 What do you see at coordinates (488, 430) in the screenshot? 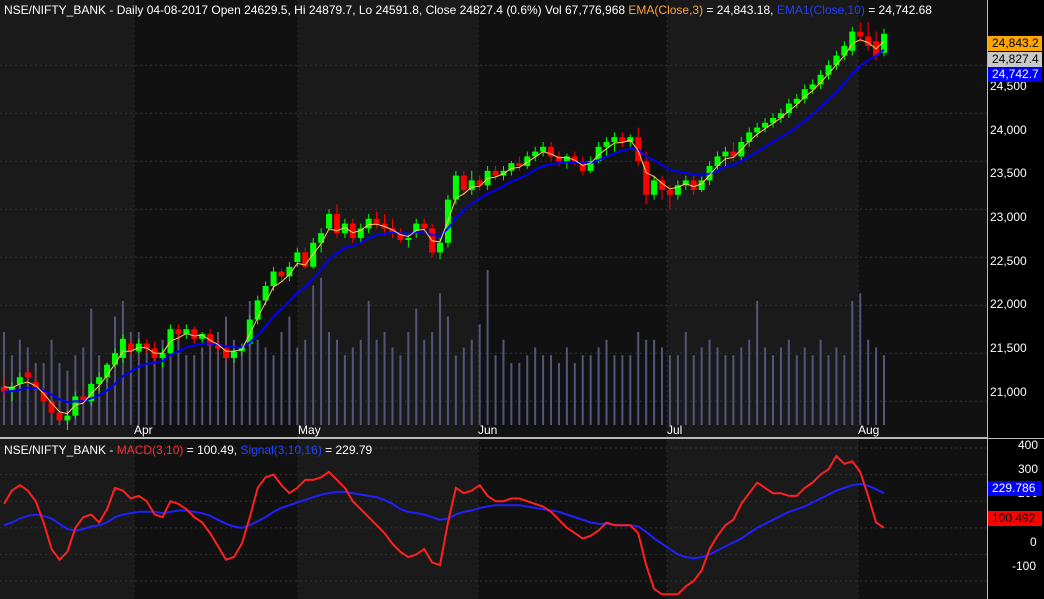
I see `month-label: Jun` at bounding box center [488, 430].